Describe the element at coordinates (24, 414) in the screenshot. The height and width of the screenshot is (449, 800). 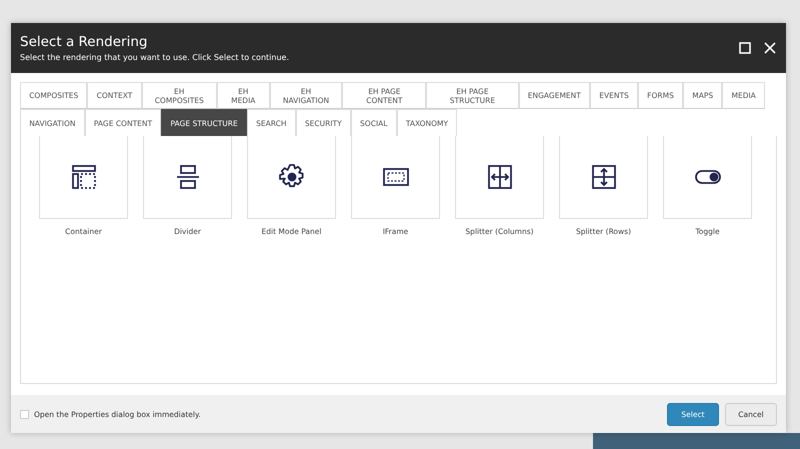
I see `checkbox` at that location.